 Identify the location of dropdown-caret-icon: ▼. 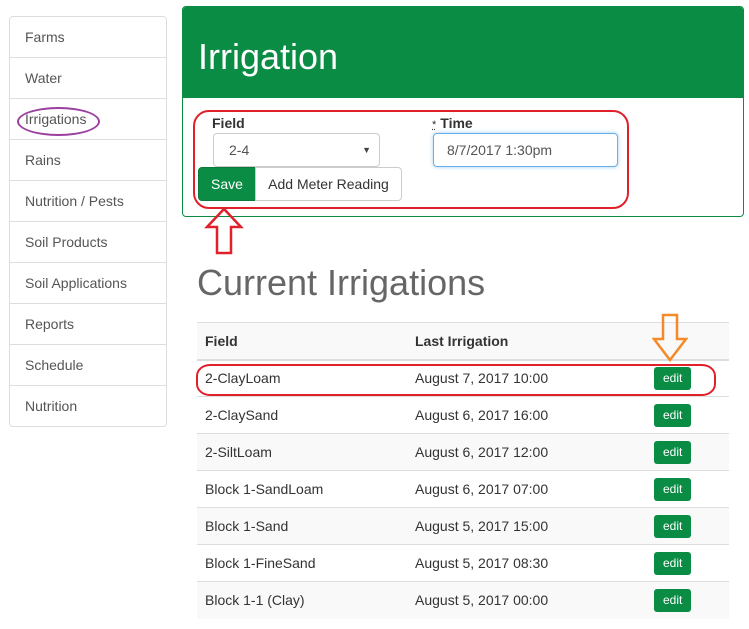
(366, 150).